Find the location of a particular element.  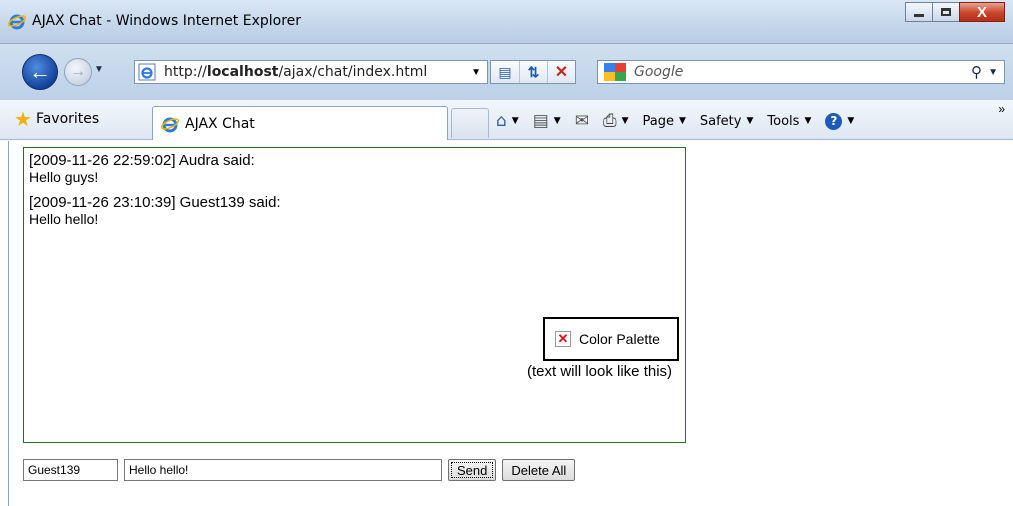

search-icon: ⚲ is located at coordinates (976, 72).